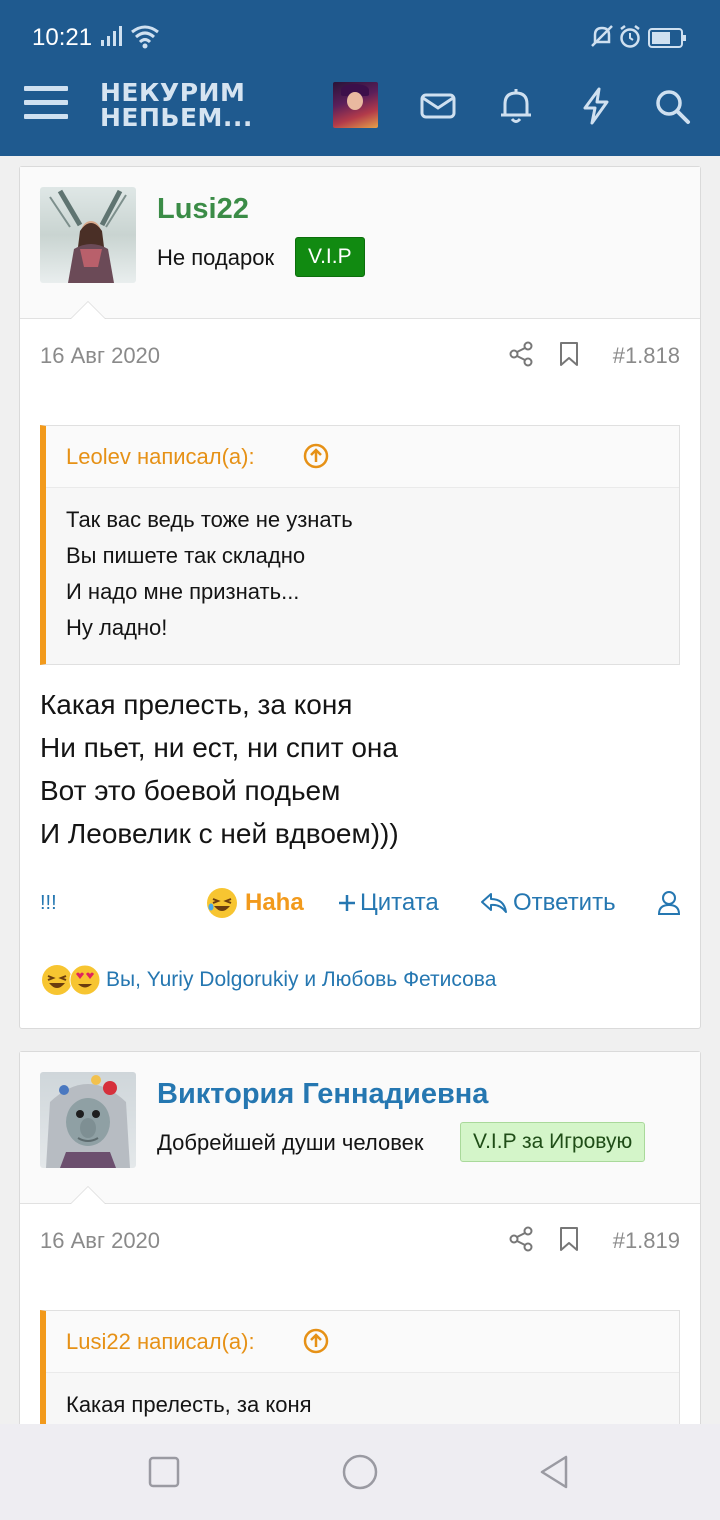  Describe the element at coordinates (216, 257) in the screenshot. I see `user-title: Не подарок` at that location.